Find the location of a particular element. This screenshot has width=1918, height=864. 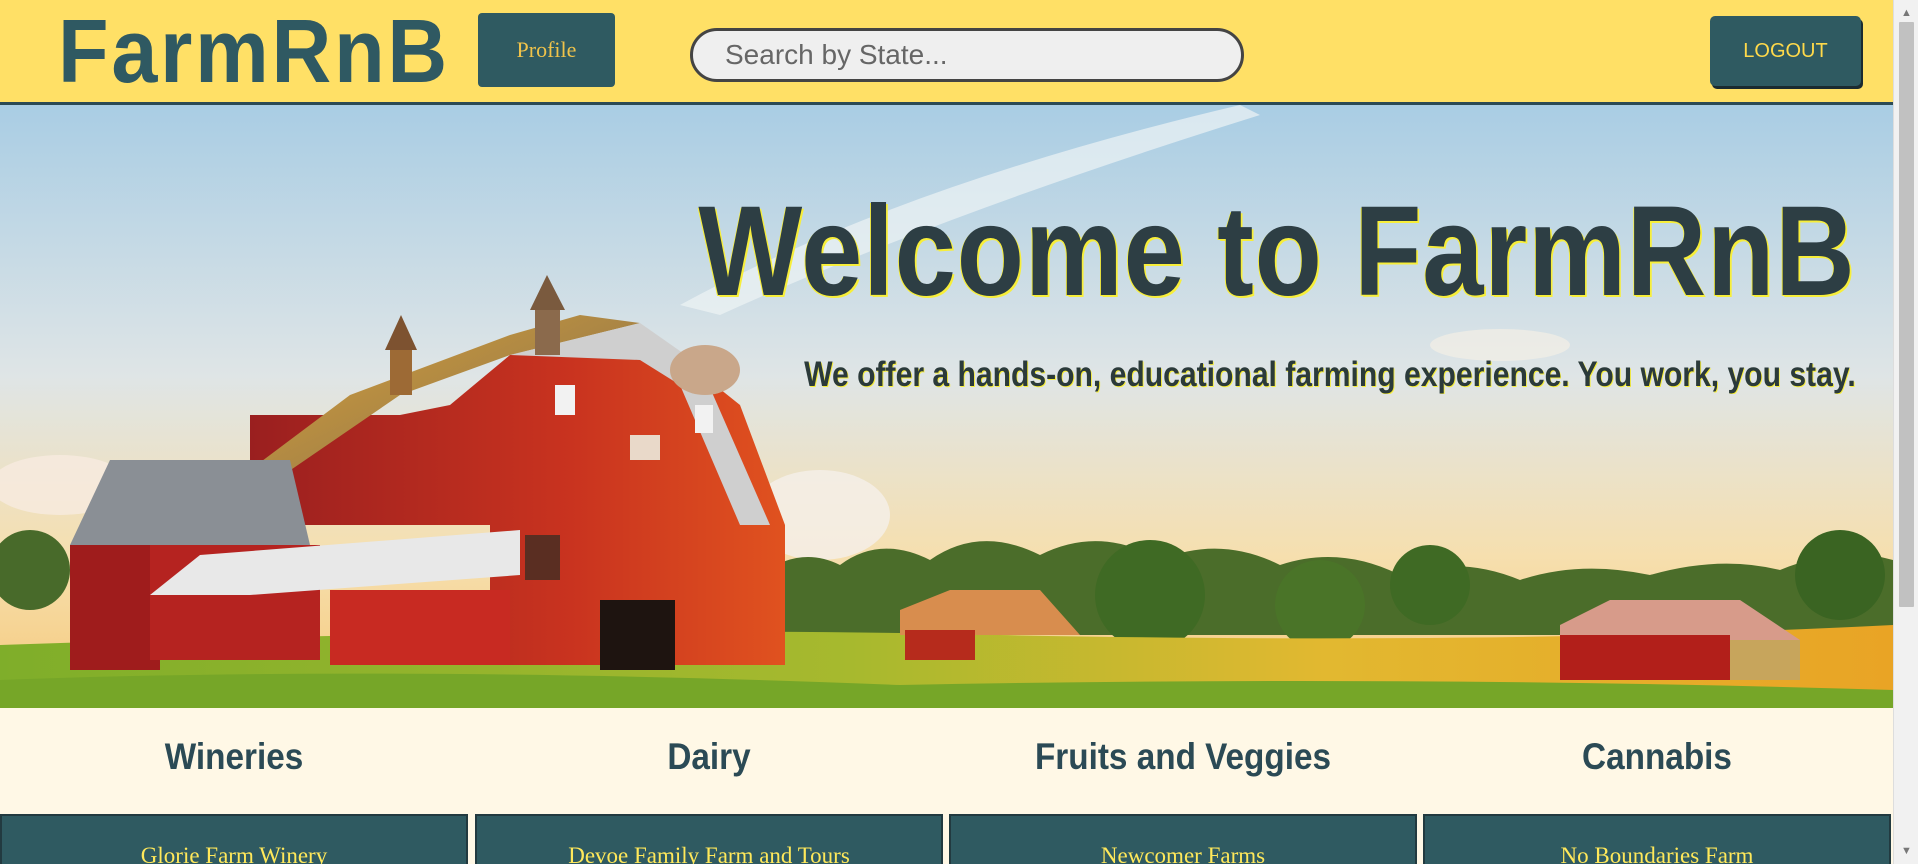

search-input is located at coordinates (967, 55).